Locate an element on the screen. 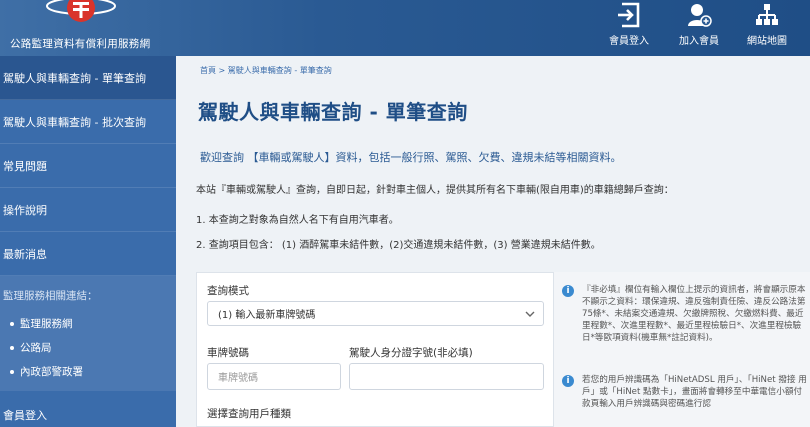 This screenshot has height=427, width=810. register-nav-label: 加入會員 is located at coordinates (699, 41).